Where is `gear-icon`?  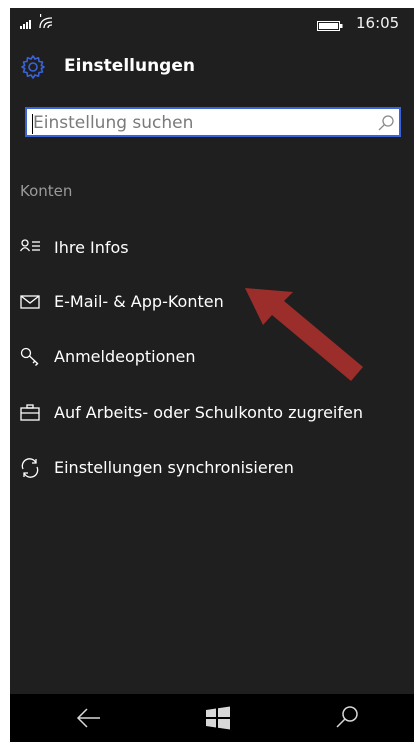
gear-icon is located at coordinates (33, 67).